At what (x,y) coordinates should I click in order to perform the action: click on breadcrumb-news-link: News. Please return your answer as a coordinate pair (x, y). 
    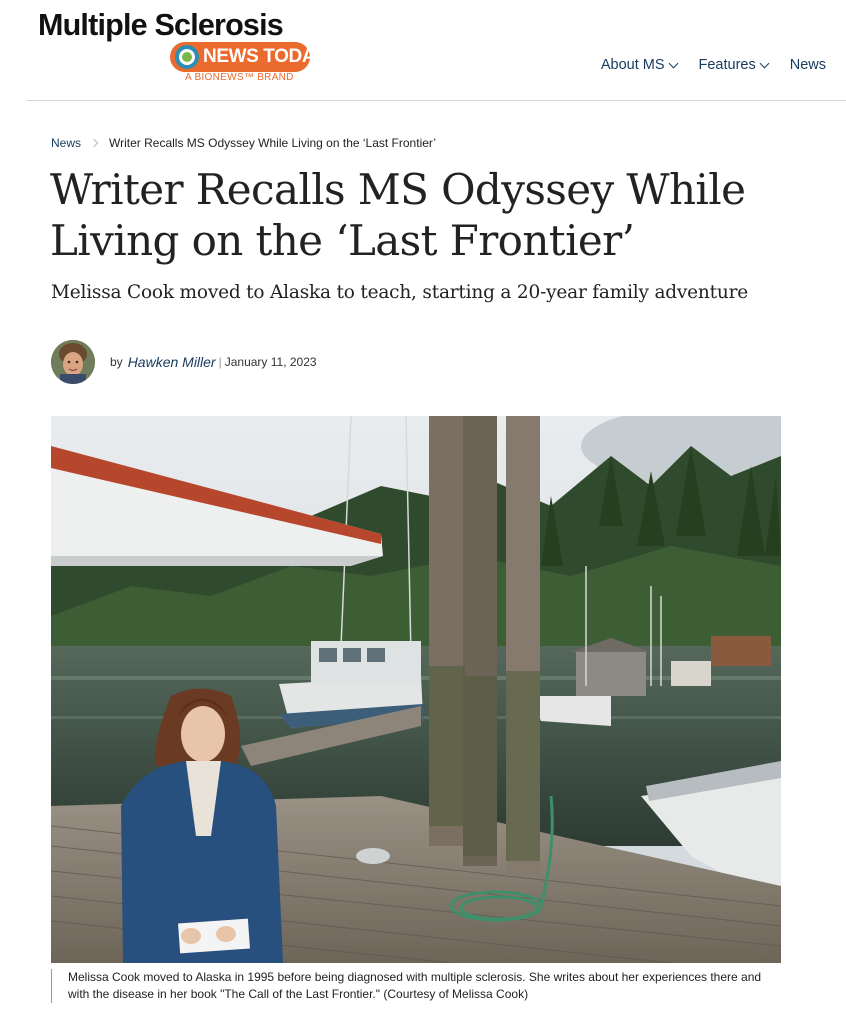
    Looking at the image, I should click on (66, 143).